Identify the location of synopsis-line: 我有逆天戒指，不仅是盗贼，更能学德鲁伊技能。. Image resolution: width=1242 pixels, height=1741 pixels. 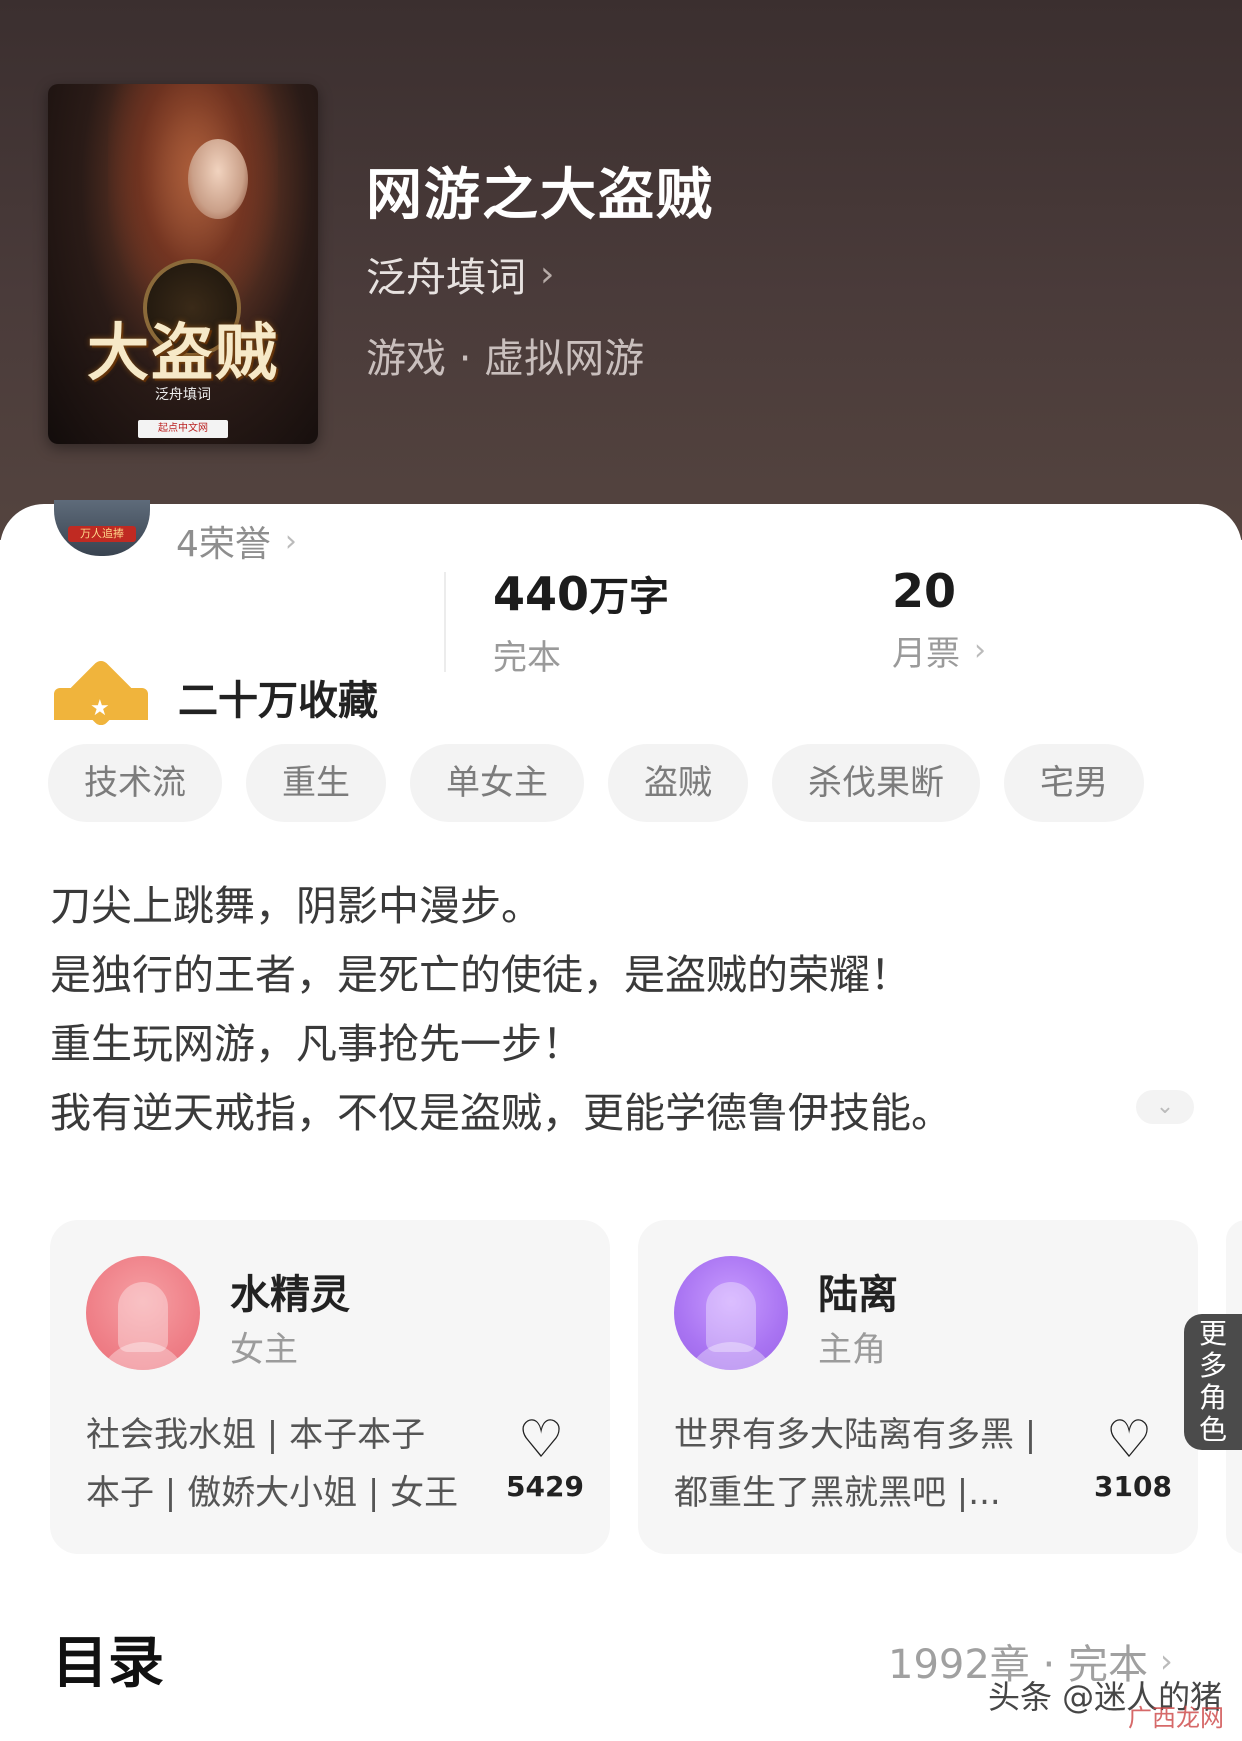
(501, 1113).